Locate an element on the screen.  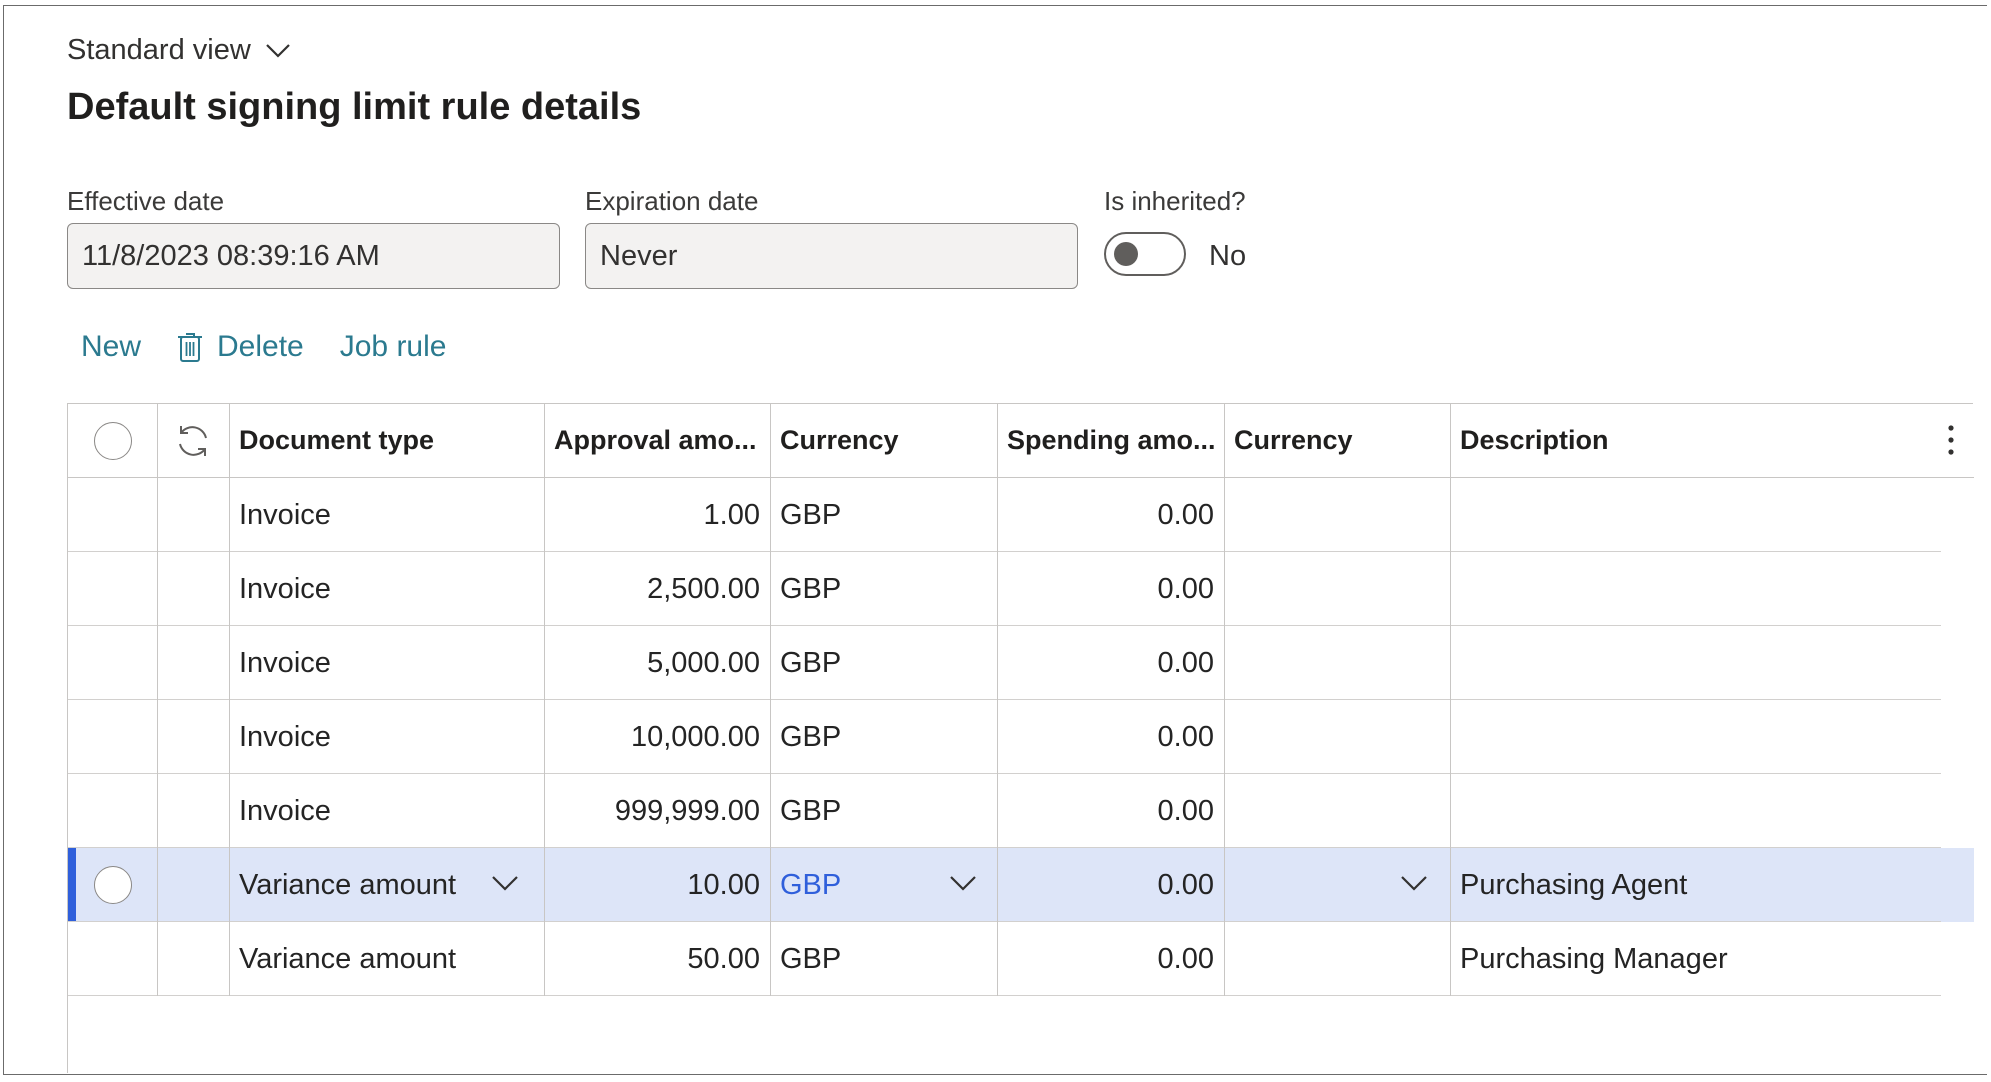
is-inherited-label: Is inherited? is located at coordinates (1175, 201).